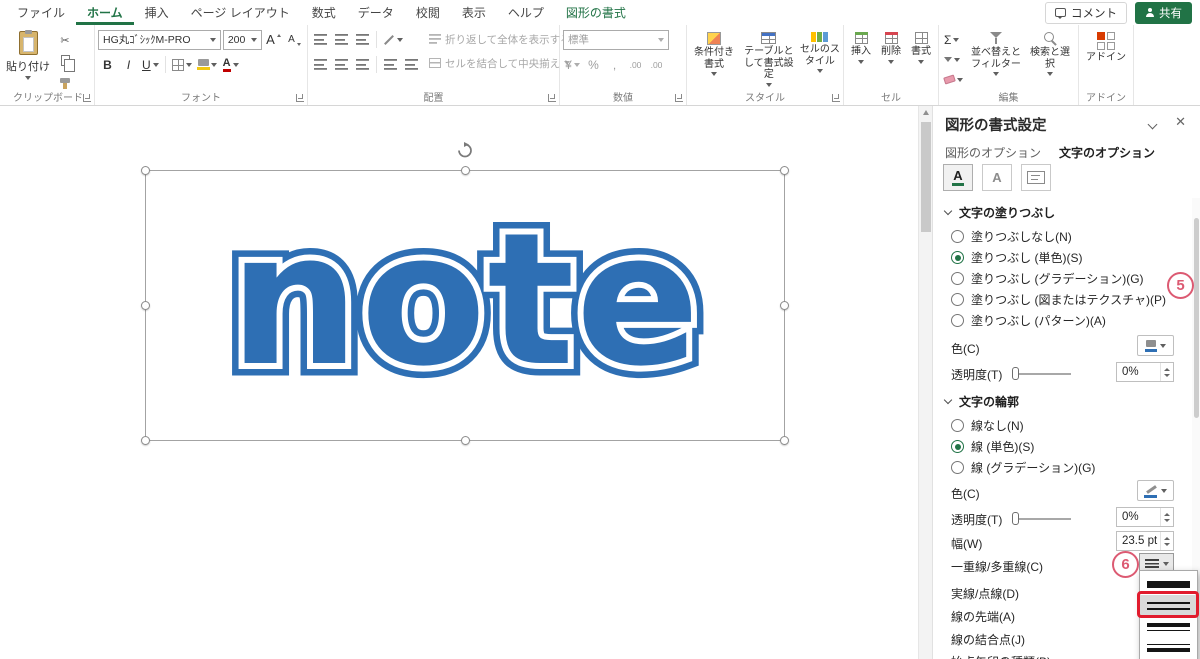  I want to click on align-left-button, so click(320, 65).